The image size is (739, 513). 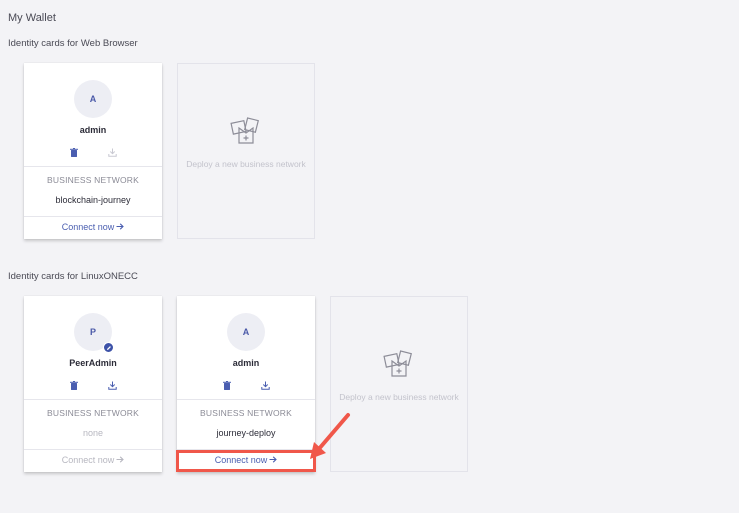 I want to click on page-title: My Wallet, so click(x=32, y=18).